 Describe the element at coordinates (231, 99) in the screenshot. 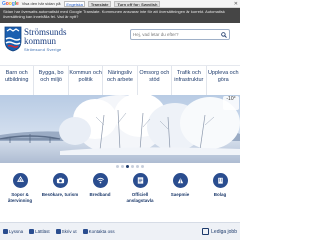

I see `temperature-value: -10°` at that location.